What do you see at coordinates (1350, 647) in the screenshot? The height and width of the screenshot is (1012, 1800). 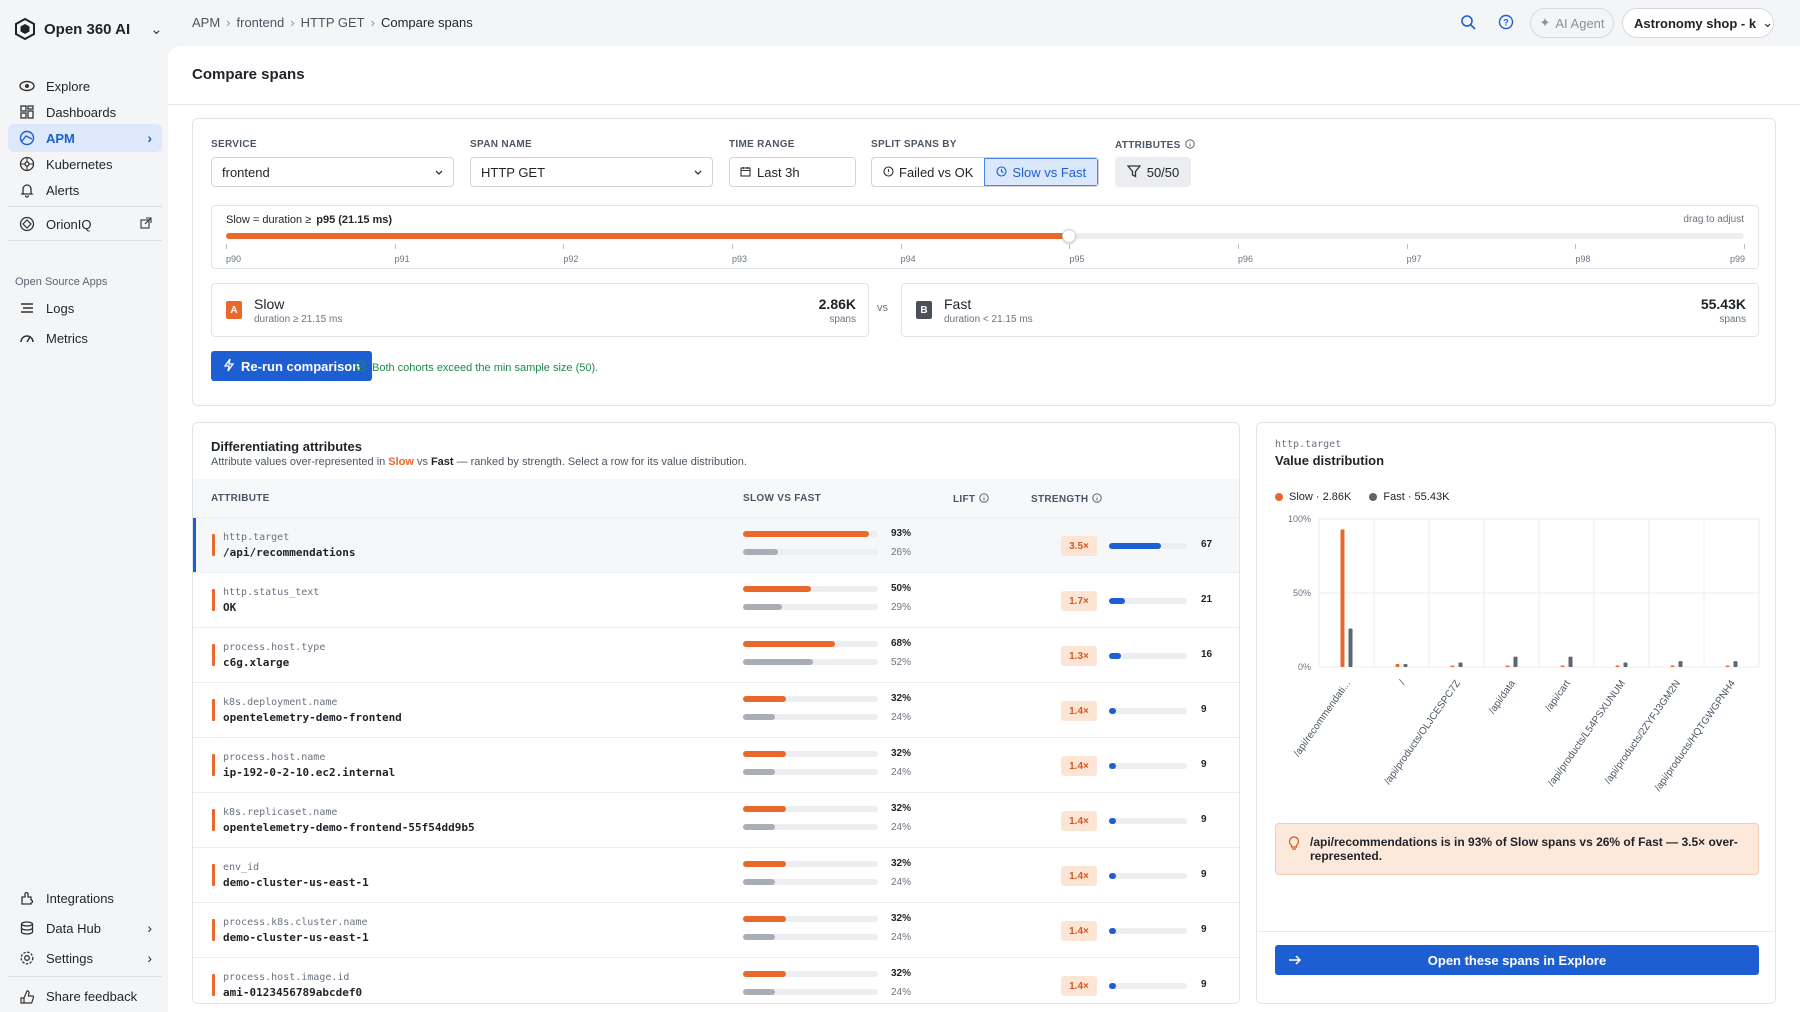 I see `chart-bar-fast` at bounding box center [1350, 647].